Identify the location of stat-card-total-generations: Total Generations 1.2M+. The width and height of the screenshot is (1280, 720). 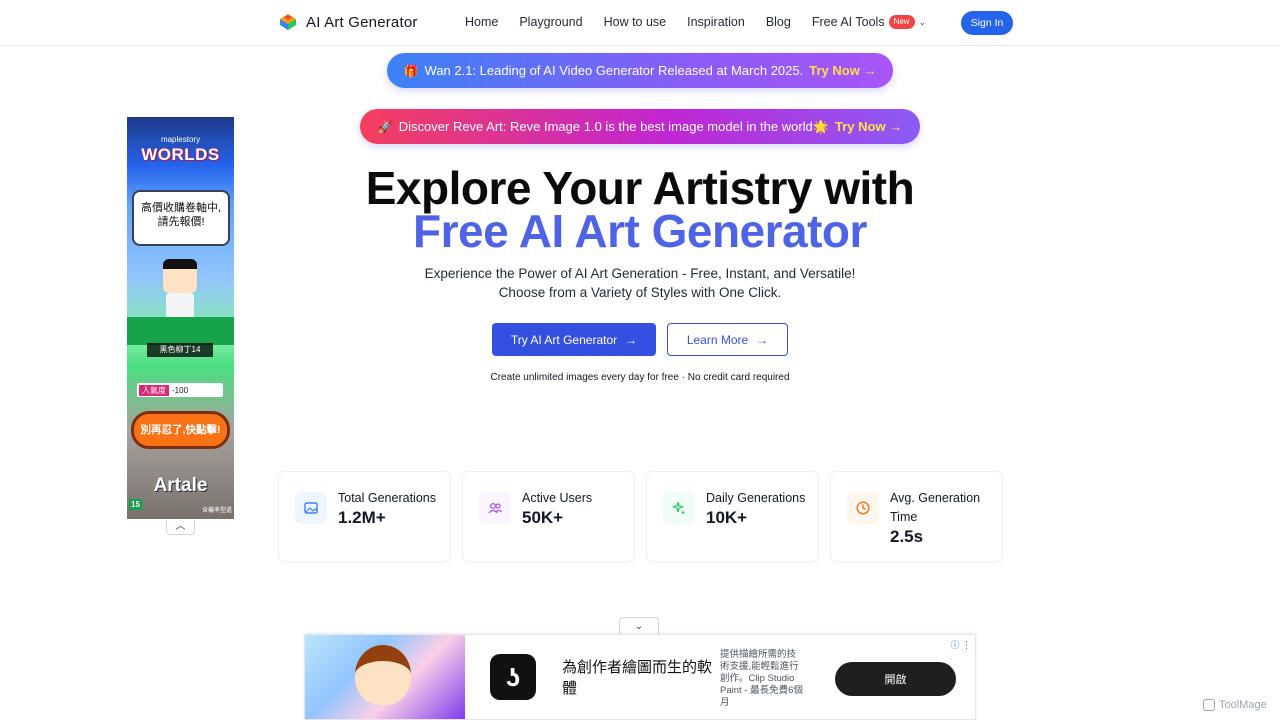
(364, 516).